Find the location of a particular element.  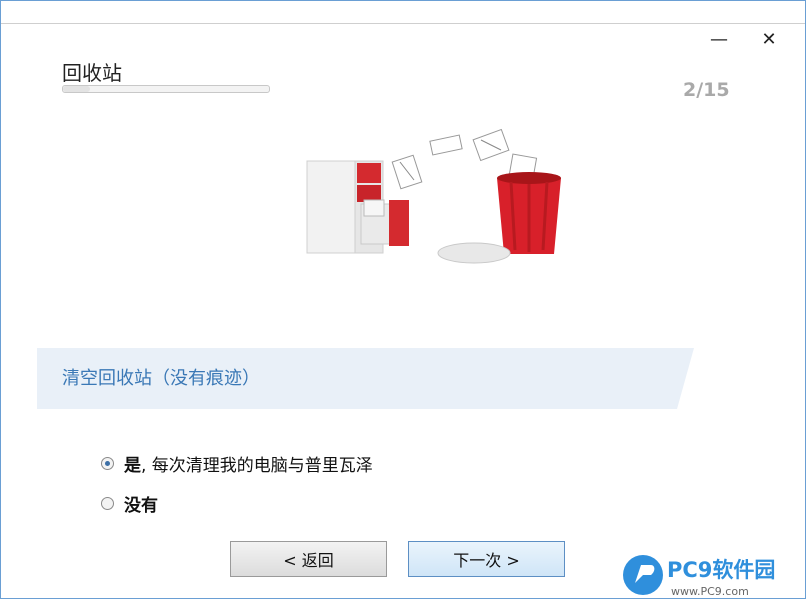

option-yes-label: , 每次清理我的电脑与普里瓦泽 is located at coordinates (257, 466).